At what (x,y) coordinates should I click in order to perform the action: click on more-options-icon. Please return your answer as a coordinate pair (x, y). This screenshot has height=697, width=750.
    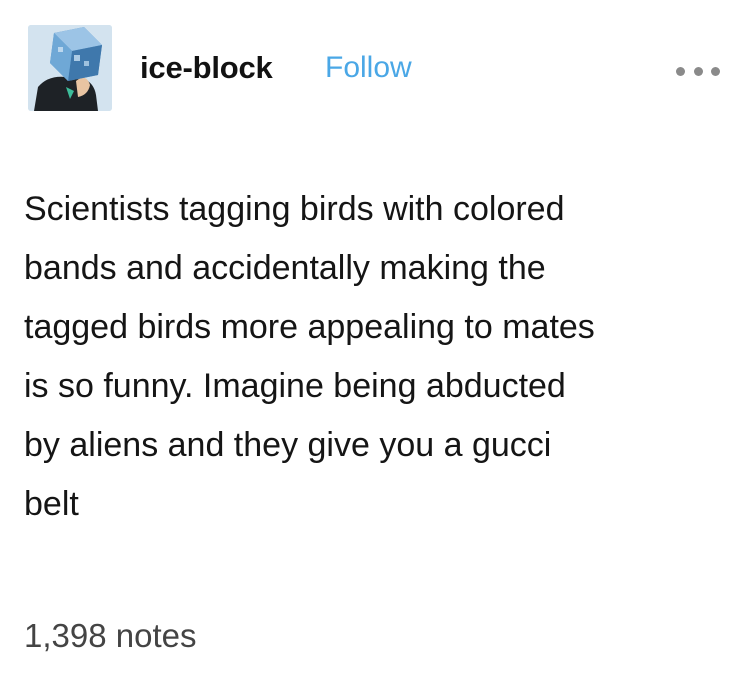
    Looking at the image, I should click on (698, 71).